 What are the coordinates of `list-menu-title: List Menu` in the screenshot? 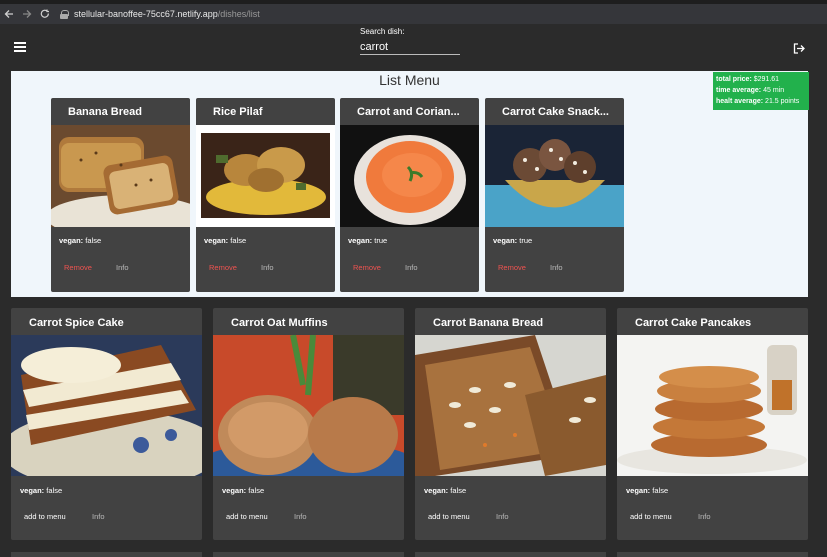 It's located at (409, 80).